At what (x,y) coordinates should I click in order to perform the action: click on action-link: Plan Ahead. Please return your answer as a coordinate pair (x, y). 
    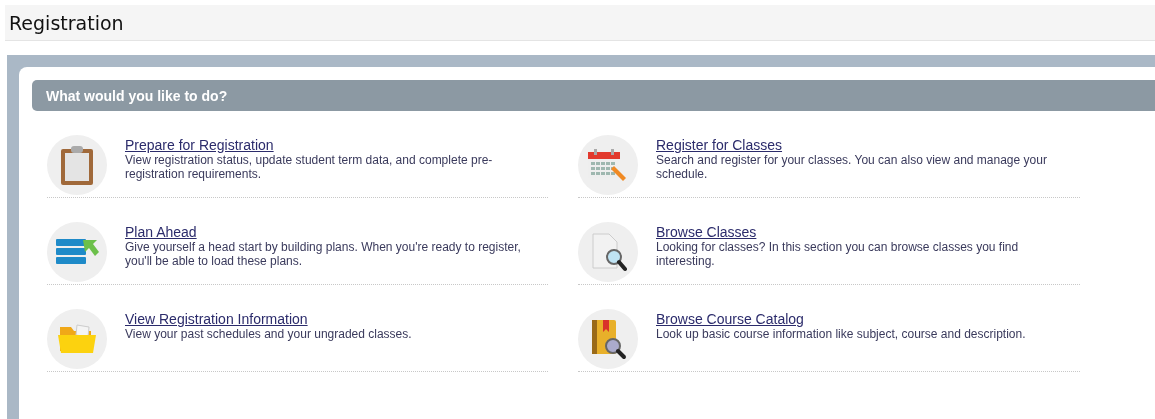
    Looking at the image, I should click on (161, 232).